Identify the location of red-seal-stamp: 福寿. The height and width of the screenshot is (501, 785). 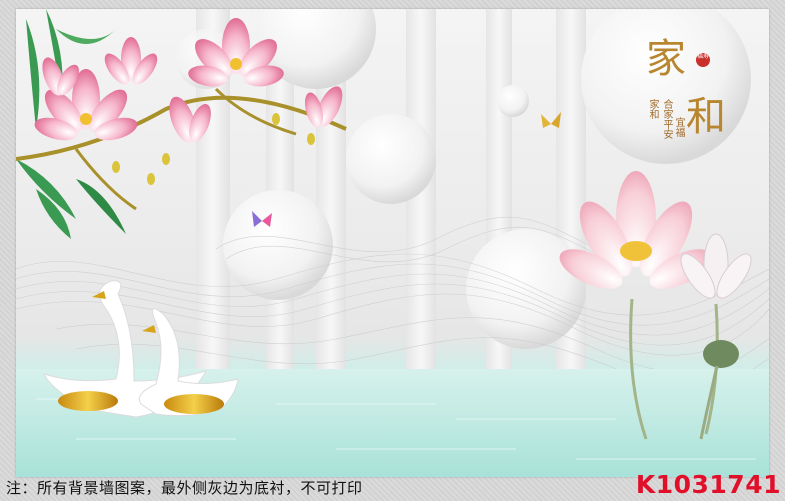
(703, 60).